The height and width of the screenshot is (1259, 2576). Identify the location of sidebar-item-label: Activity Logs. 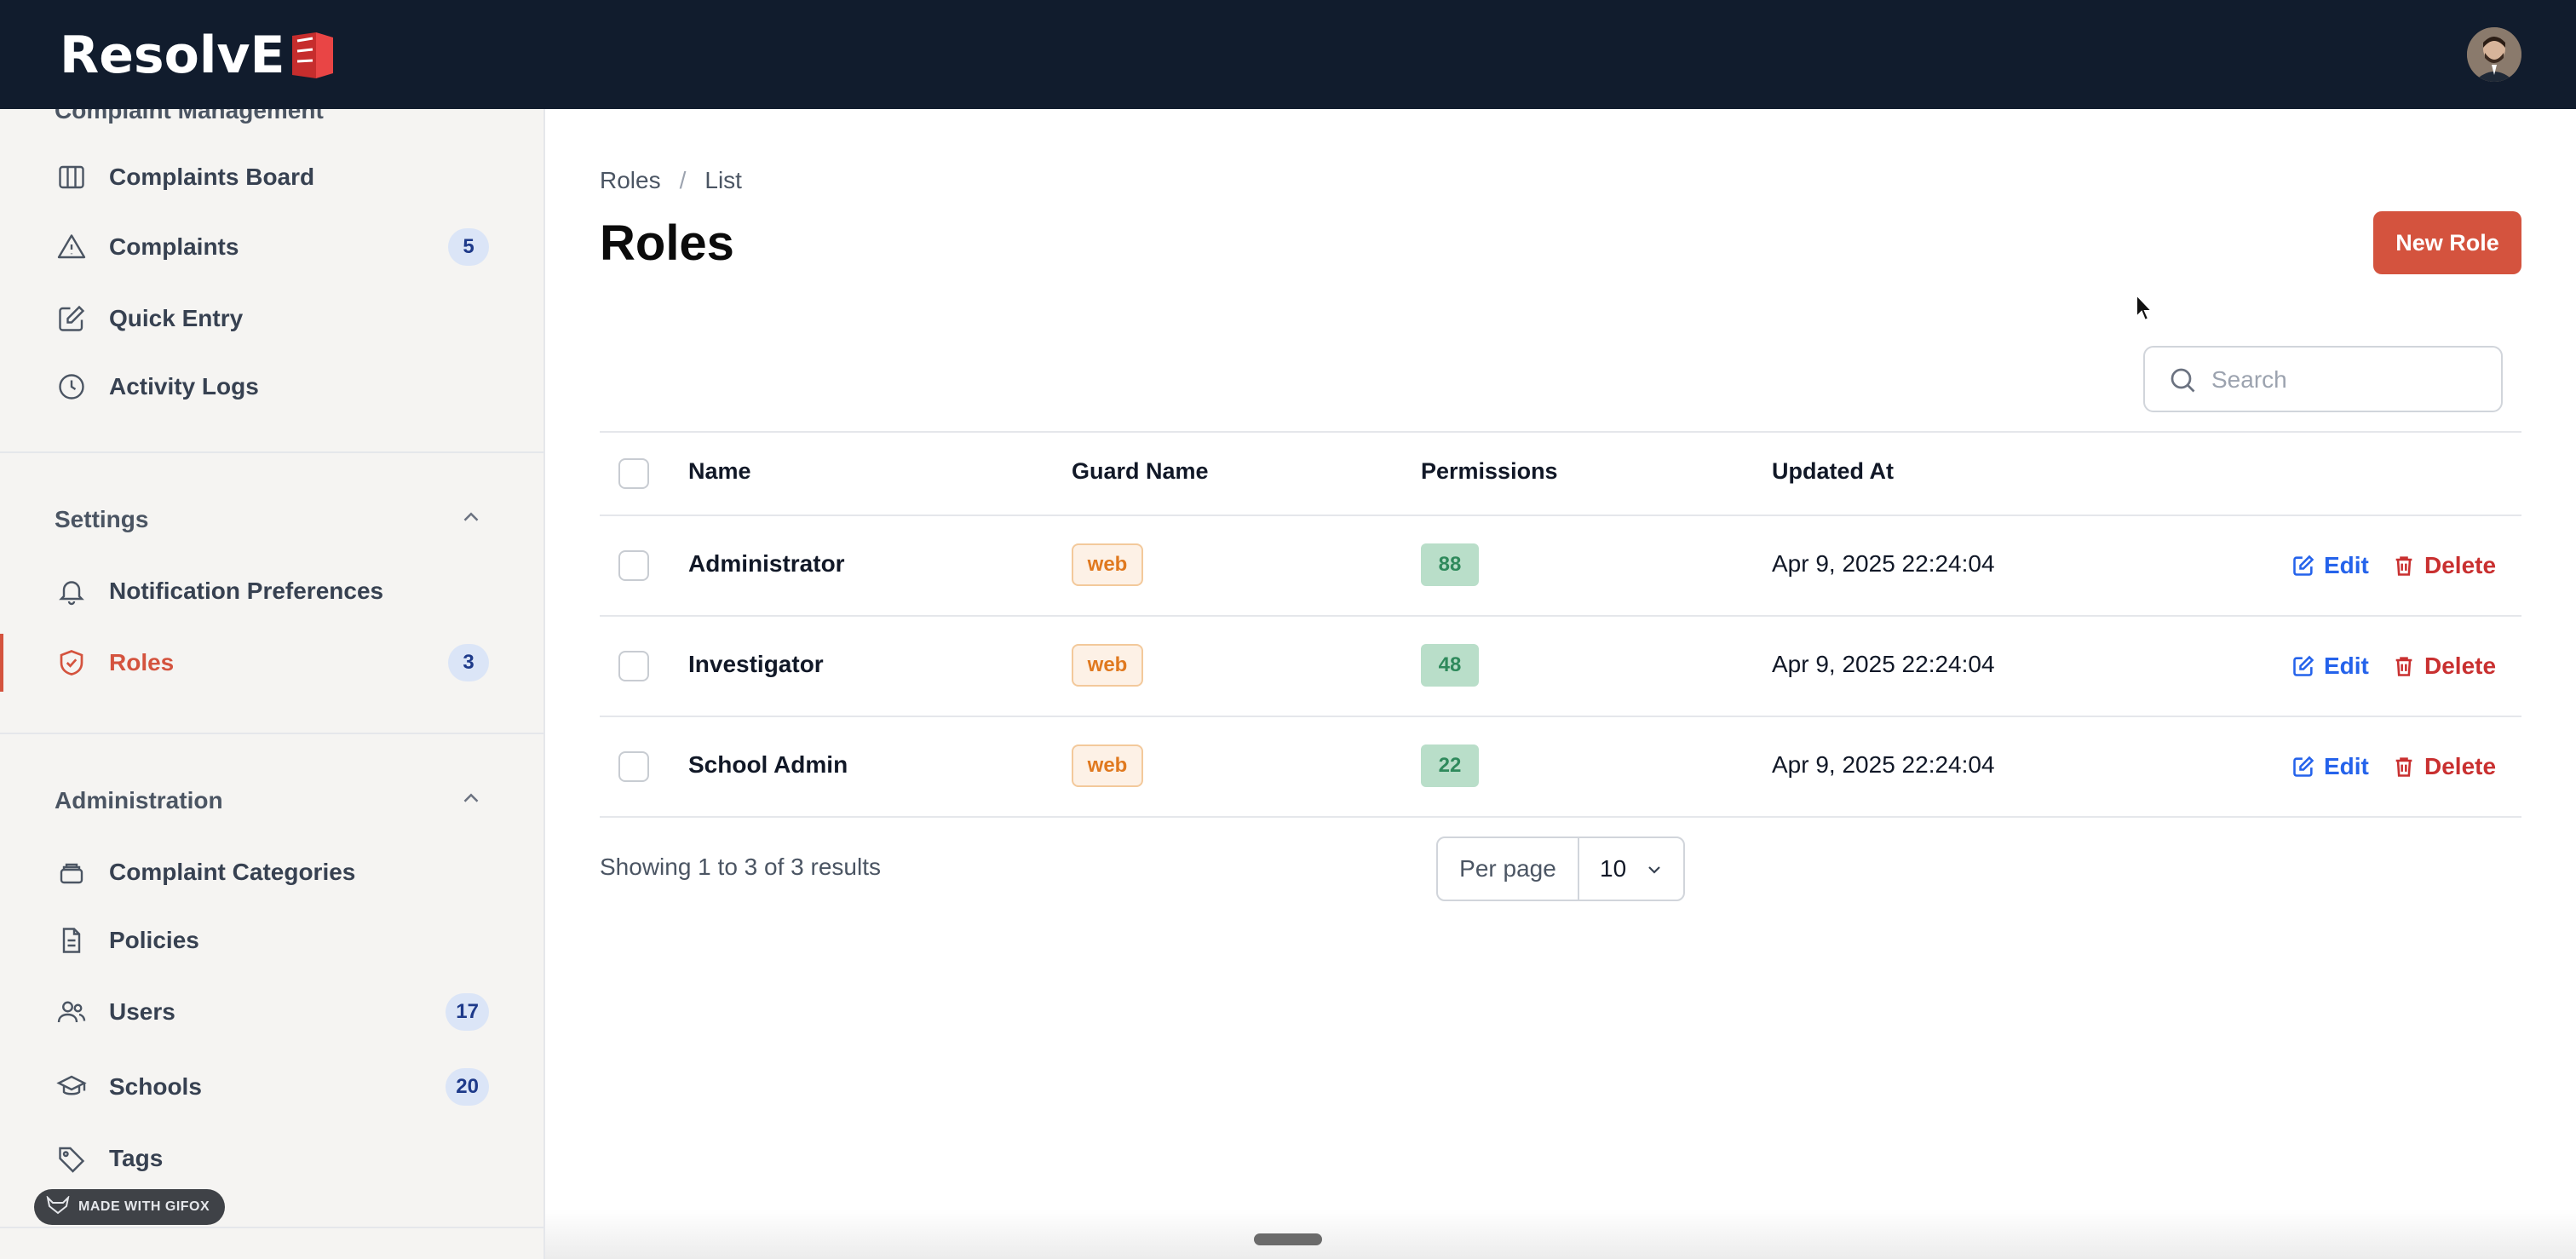
(184, 386).